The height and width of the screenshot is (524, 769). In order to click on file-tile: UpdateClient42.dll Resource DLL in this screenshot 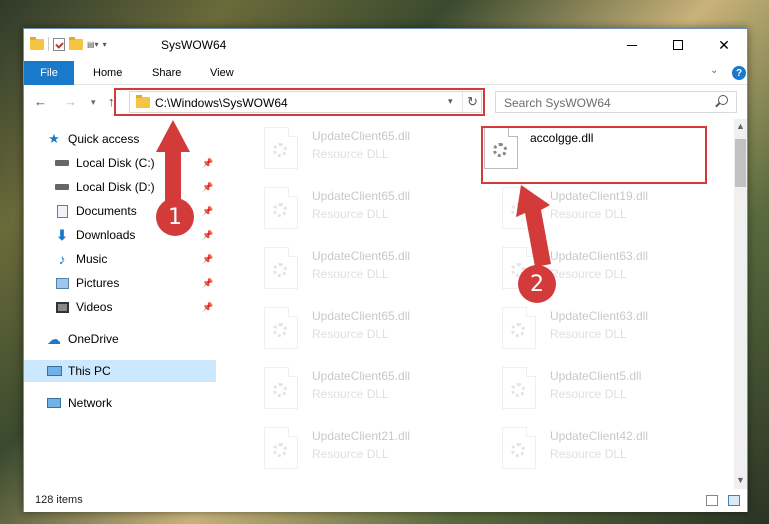, I will do `click(584, 444)`.